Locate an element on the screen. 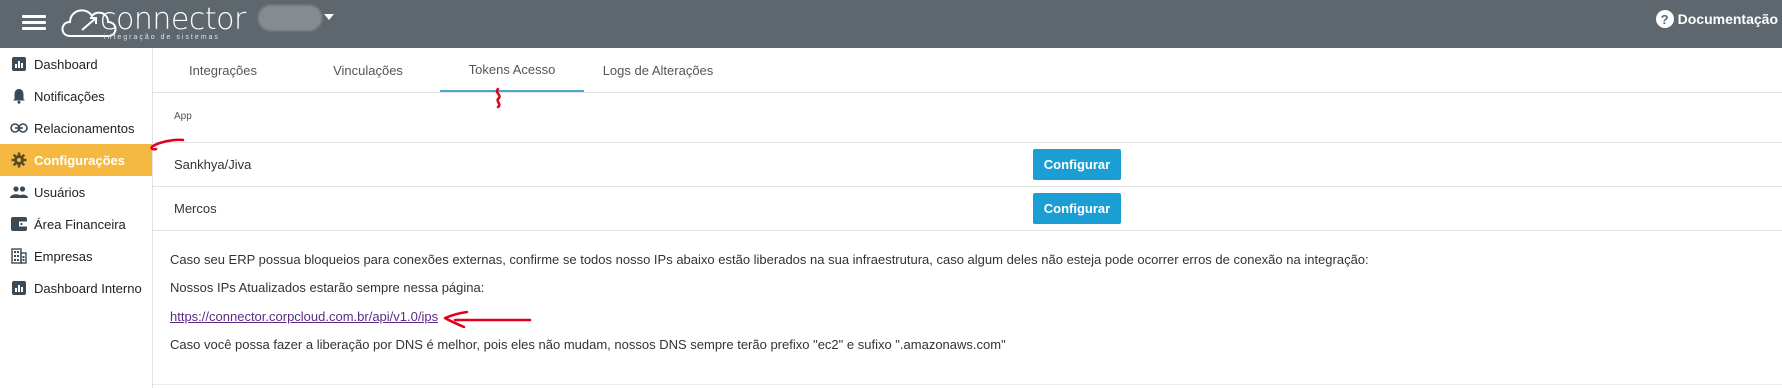  docs-label: Documentação is located at coordinates (1727, 19).